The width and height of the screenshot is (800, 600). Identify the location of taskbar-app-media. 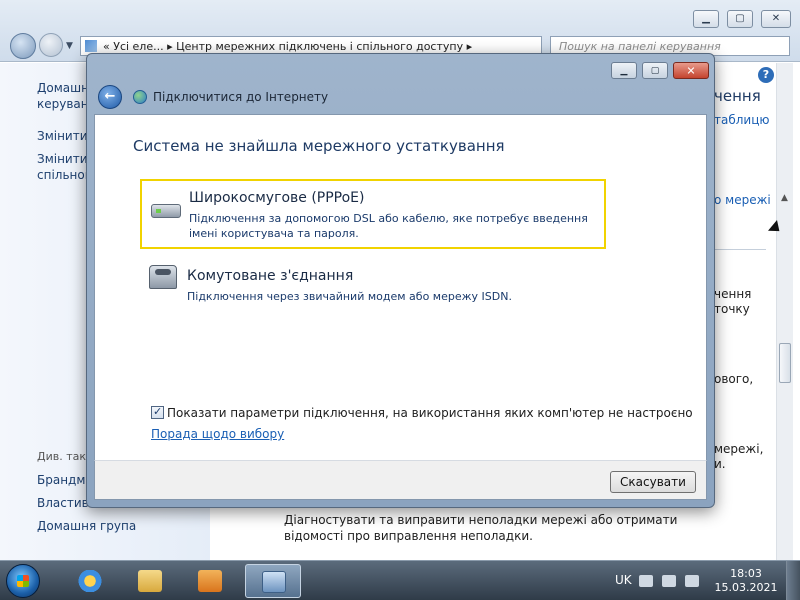
(210, 581).